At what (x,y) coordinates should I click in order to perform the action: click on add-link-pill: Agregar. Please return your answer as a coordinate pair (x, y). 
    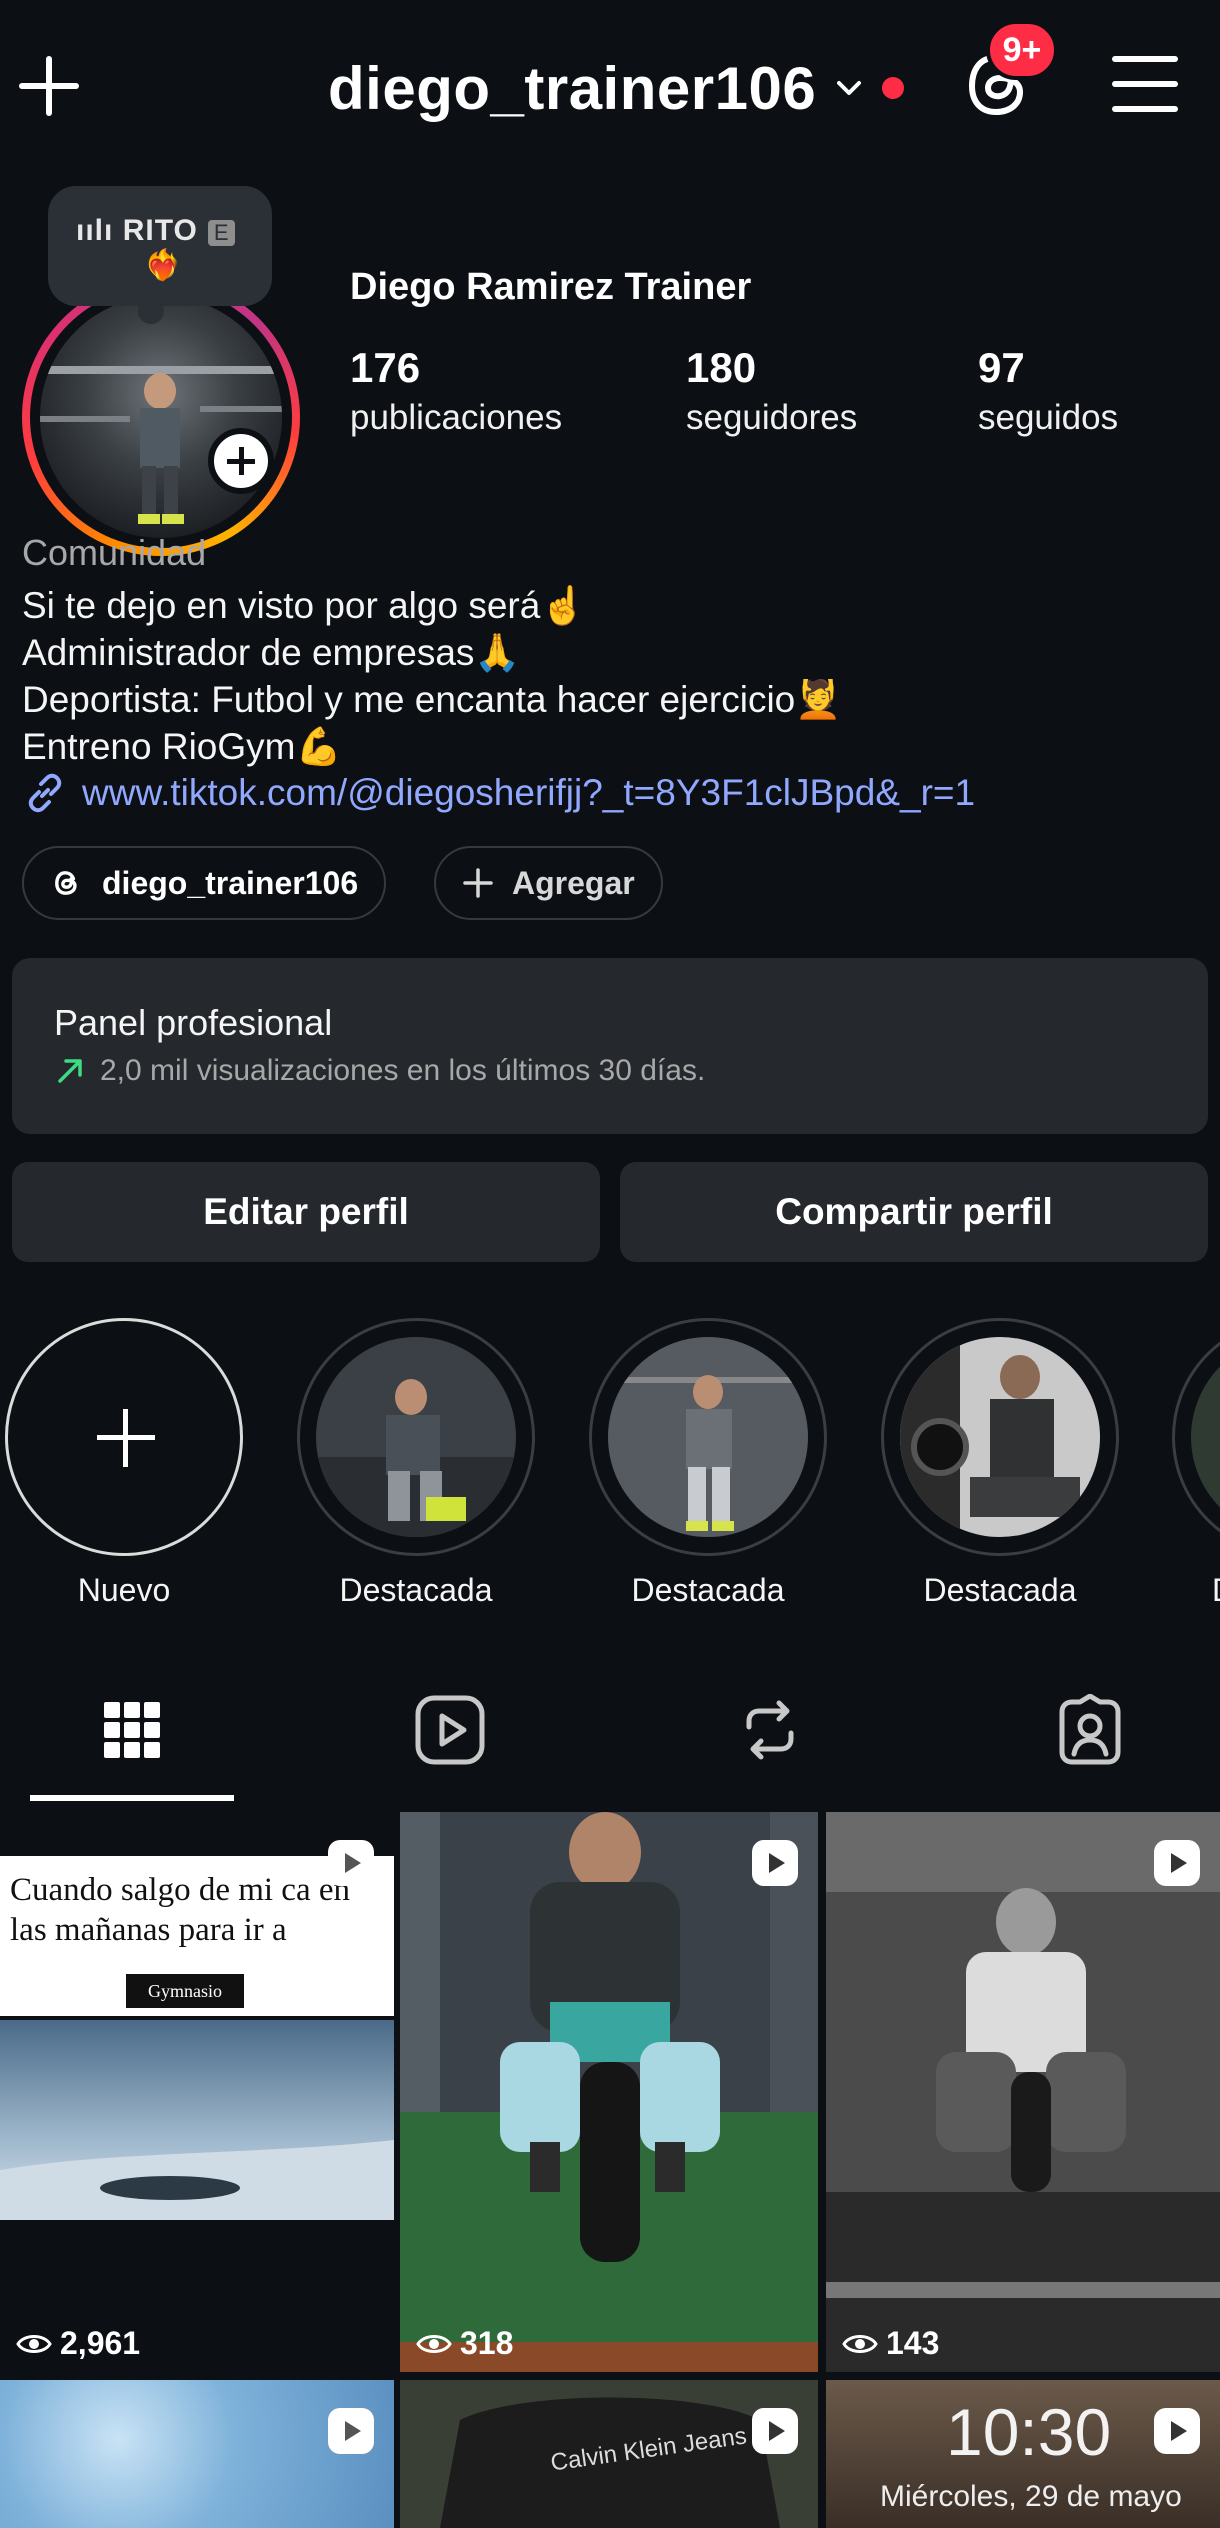
    Looking at the image, I should click on (548, 883).